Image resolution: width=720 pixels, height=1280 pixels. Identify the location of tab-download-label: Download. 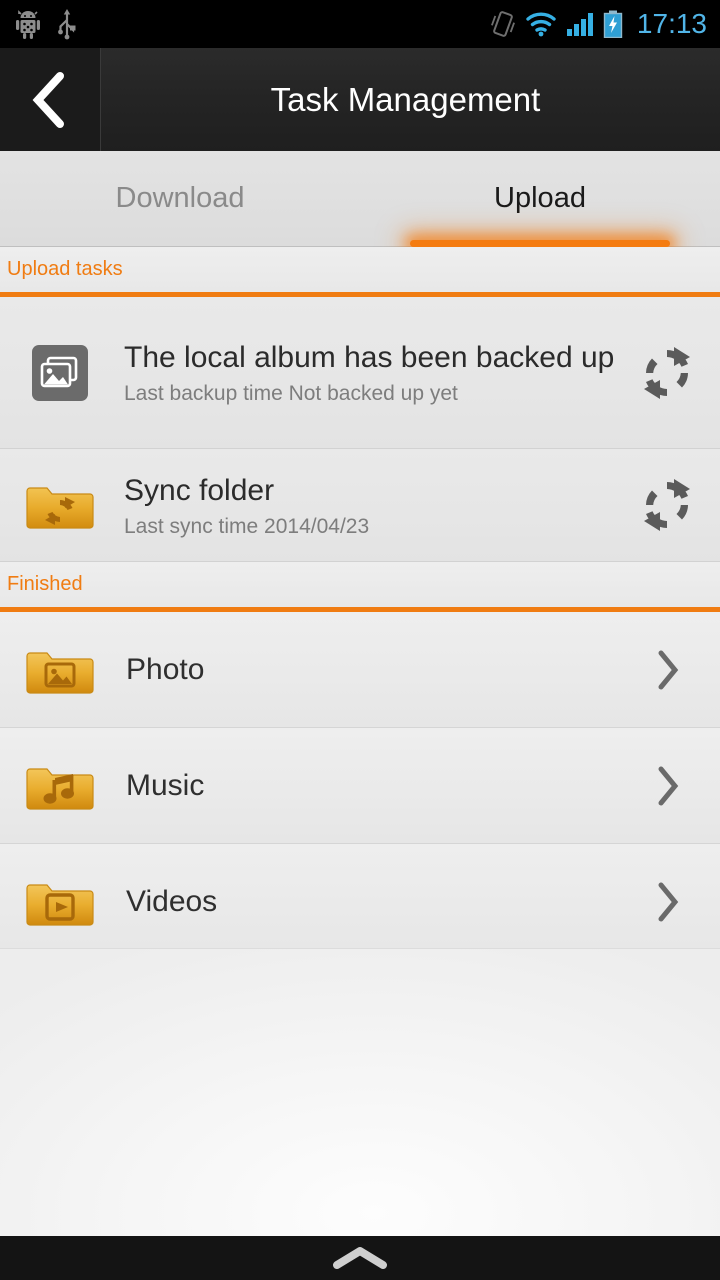
(180, 198).